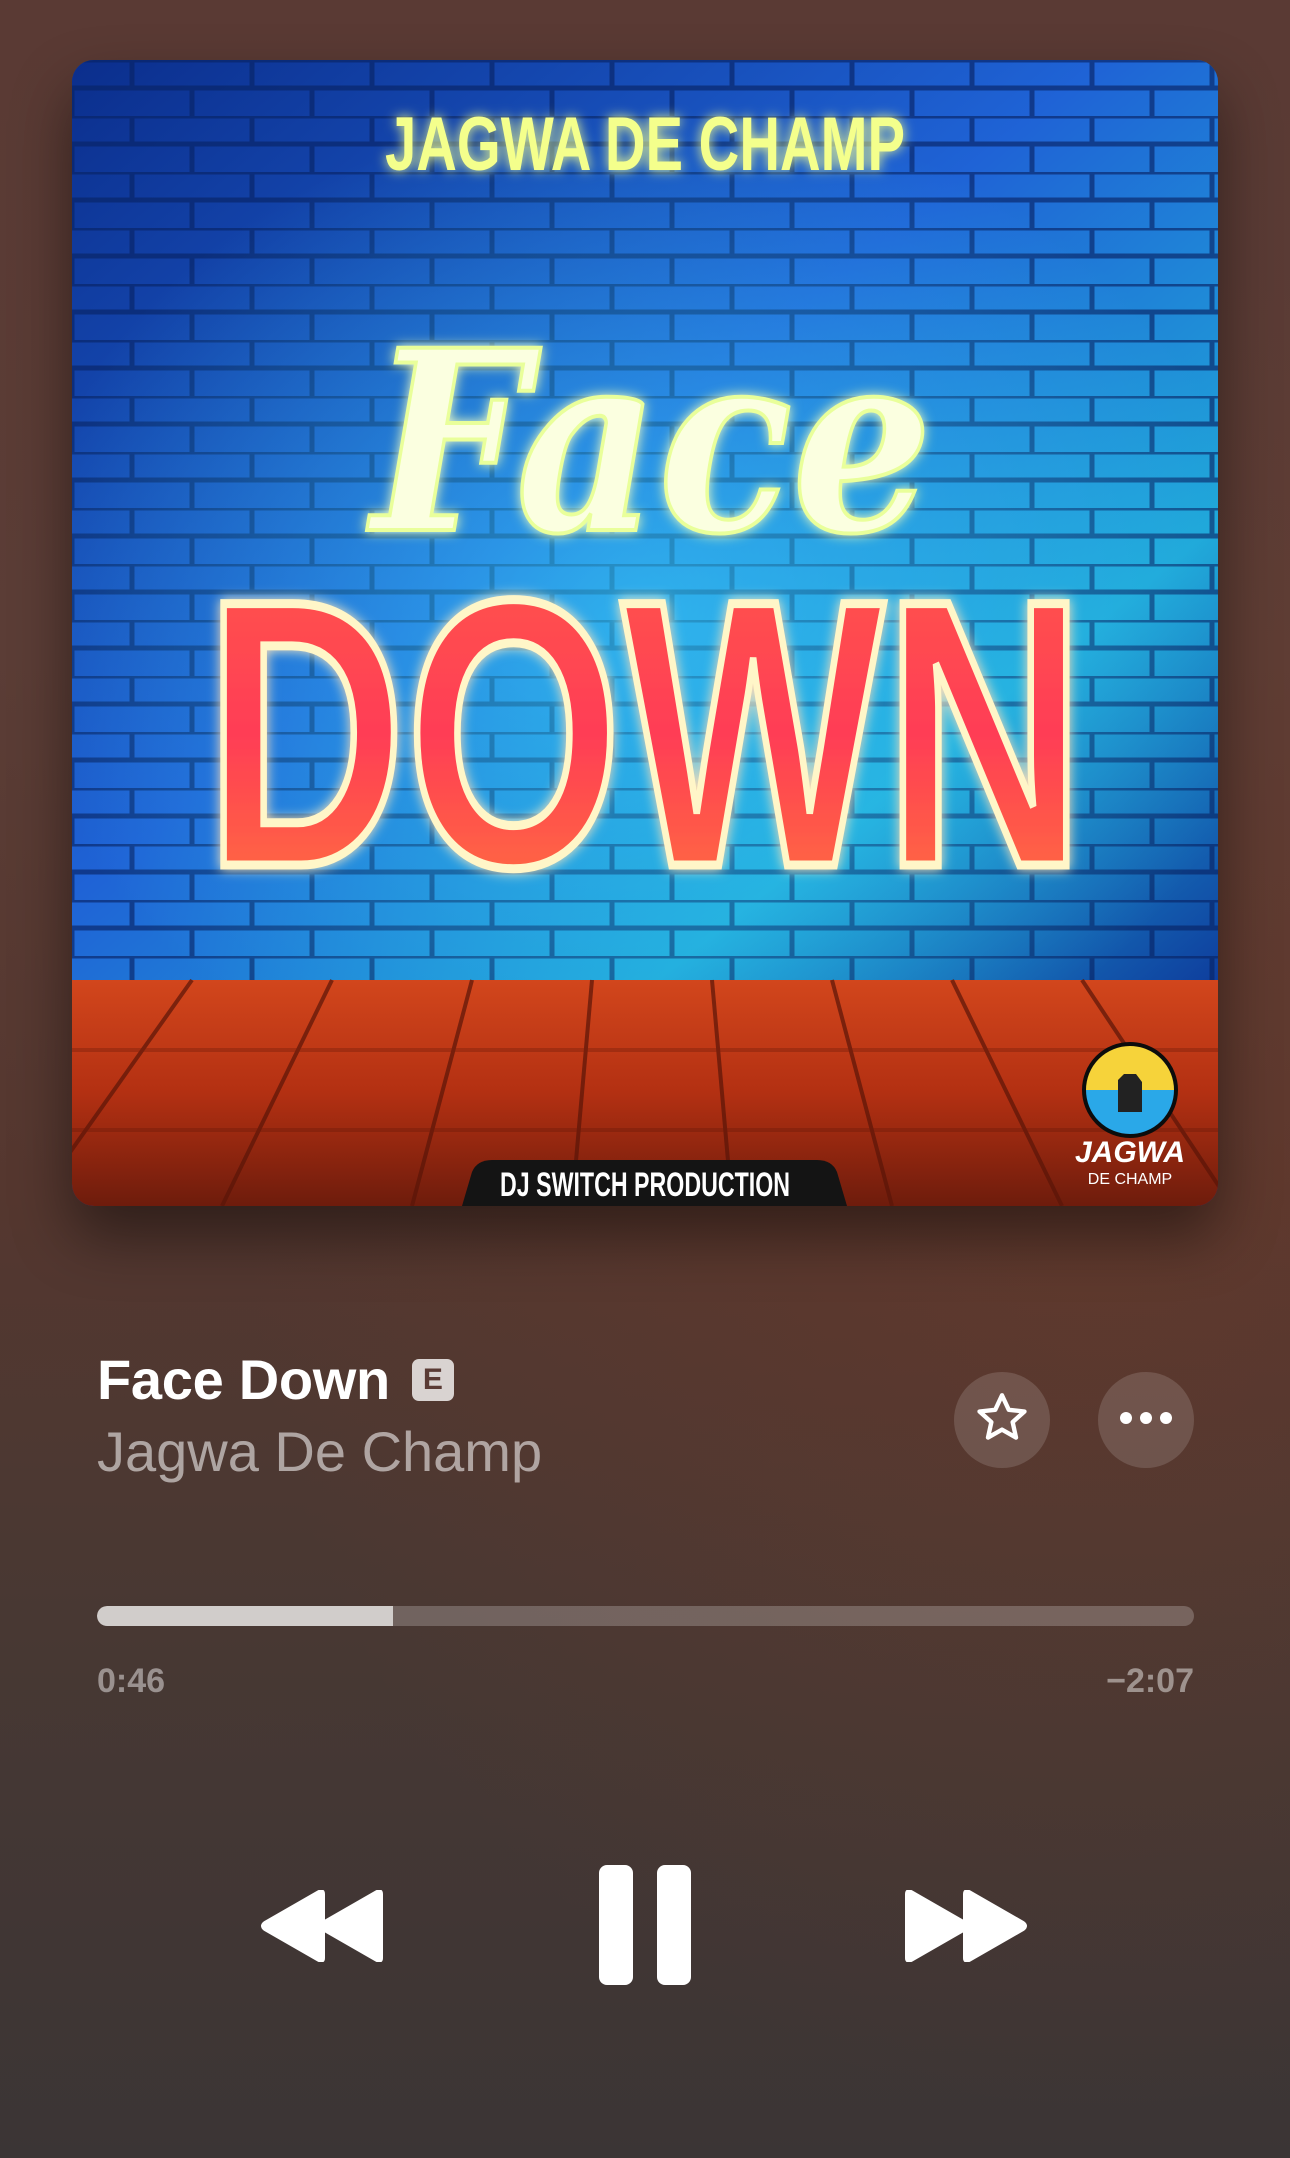 This screenshot has width=1290, height=2158. I want to click on ellipsis-icon, so click(1146, 1420).